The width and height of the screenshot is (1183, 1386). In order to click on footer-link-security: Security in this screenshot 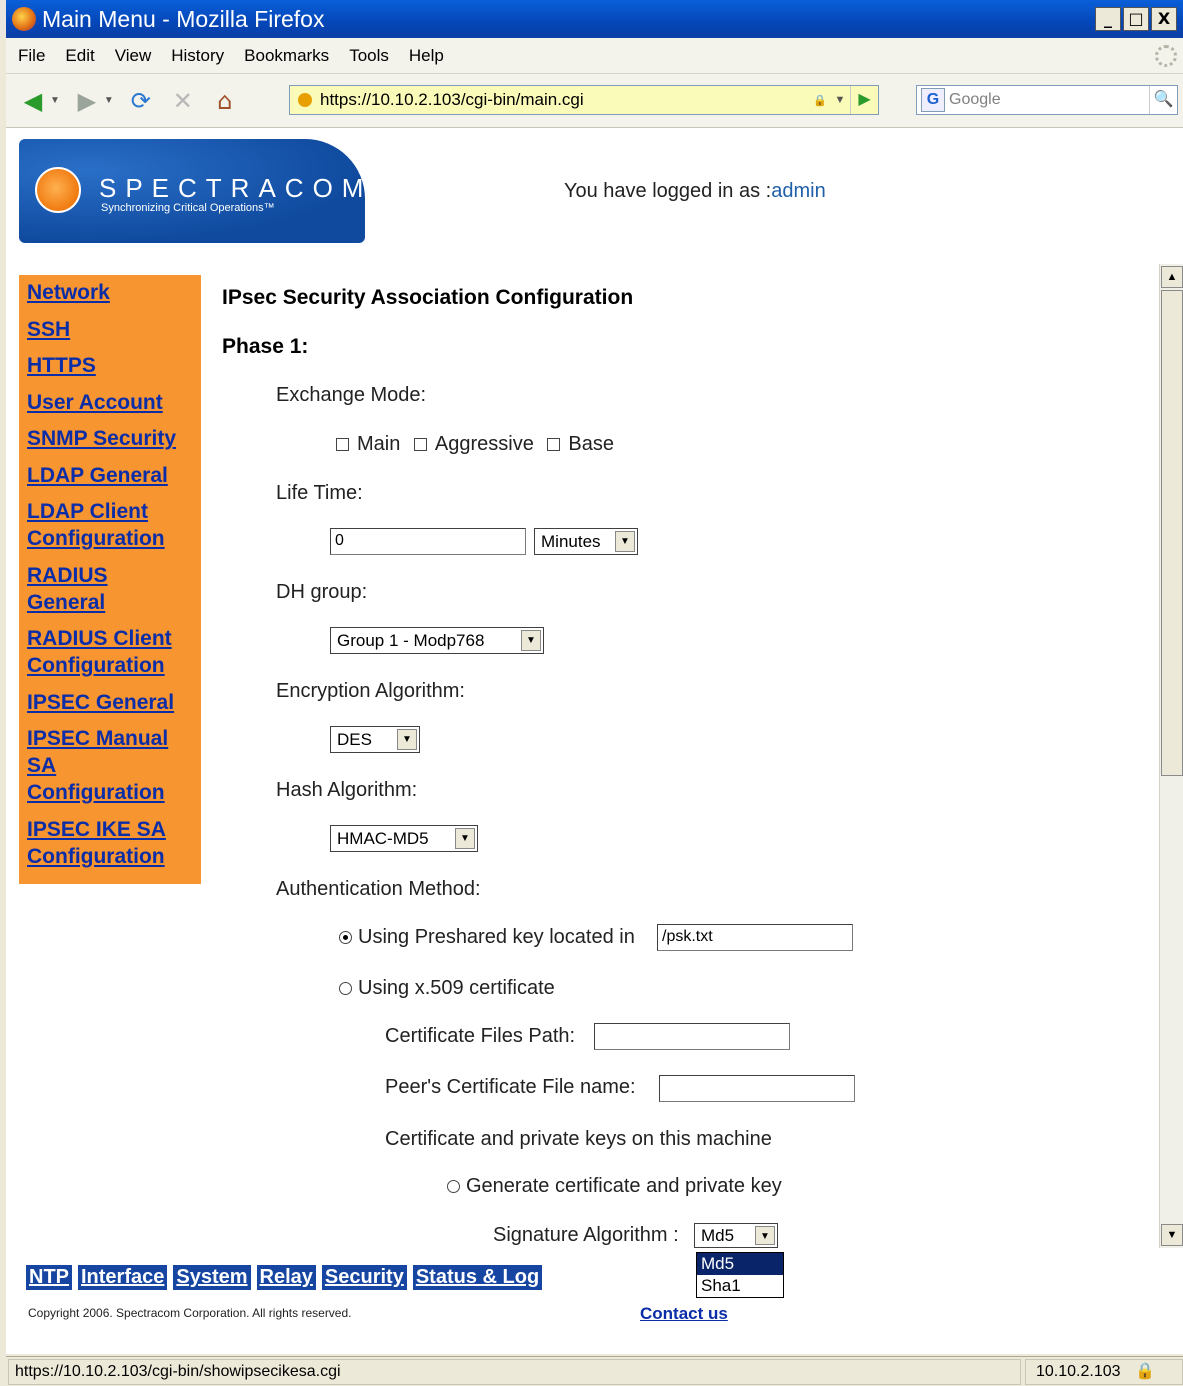, I will do `click(364, 1277)`.